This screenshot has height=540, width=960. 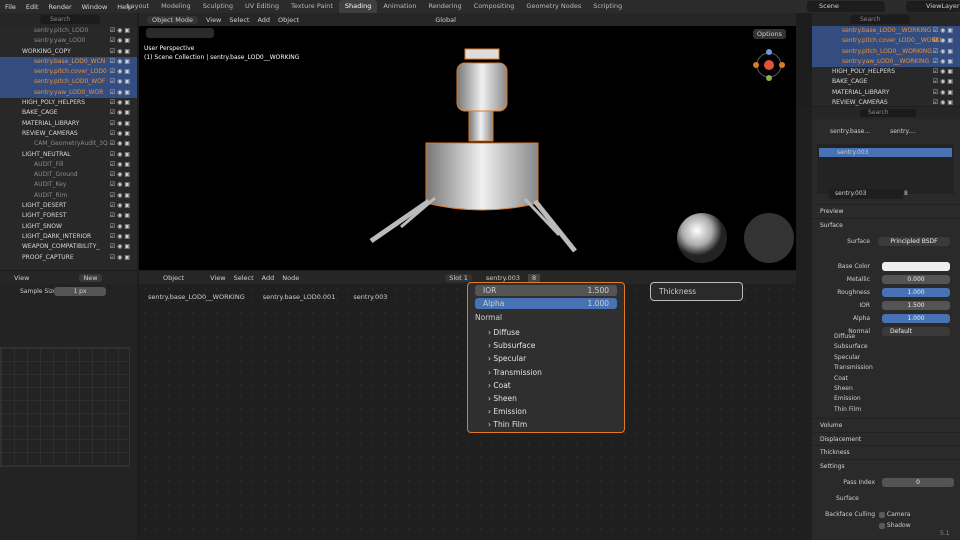 I want to click on node-menu-view: View, so click(x=217, y=278).